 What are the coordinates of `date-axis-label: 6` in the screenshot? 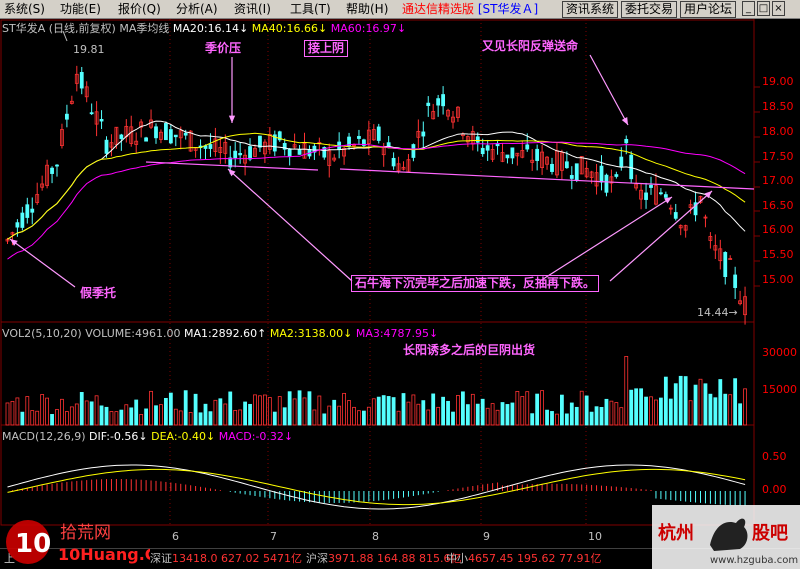 It's located at (175, 536).